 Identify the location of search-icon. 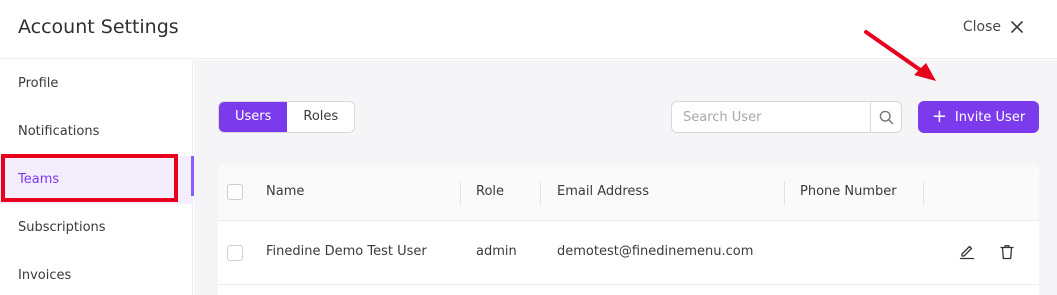
(886, 117).